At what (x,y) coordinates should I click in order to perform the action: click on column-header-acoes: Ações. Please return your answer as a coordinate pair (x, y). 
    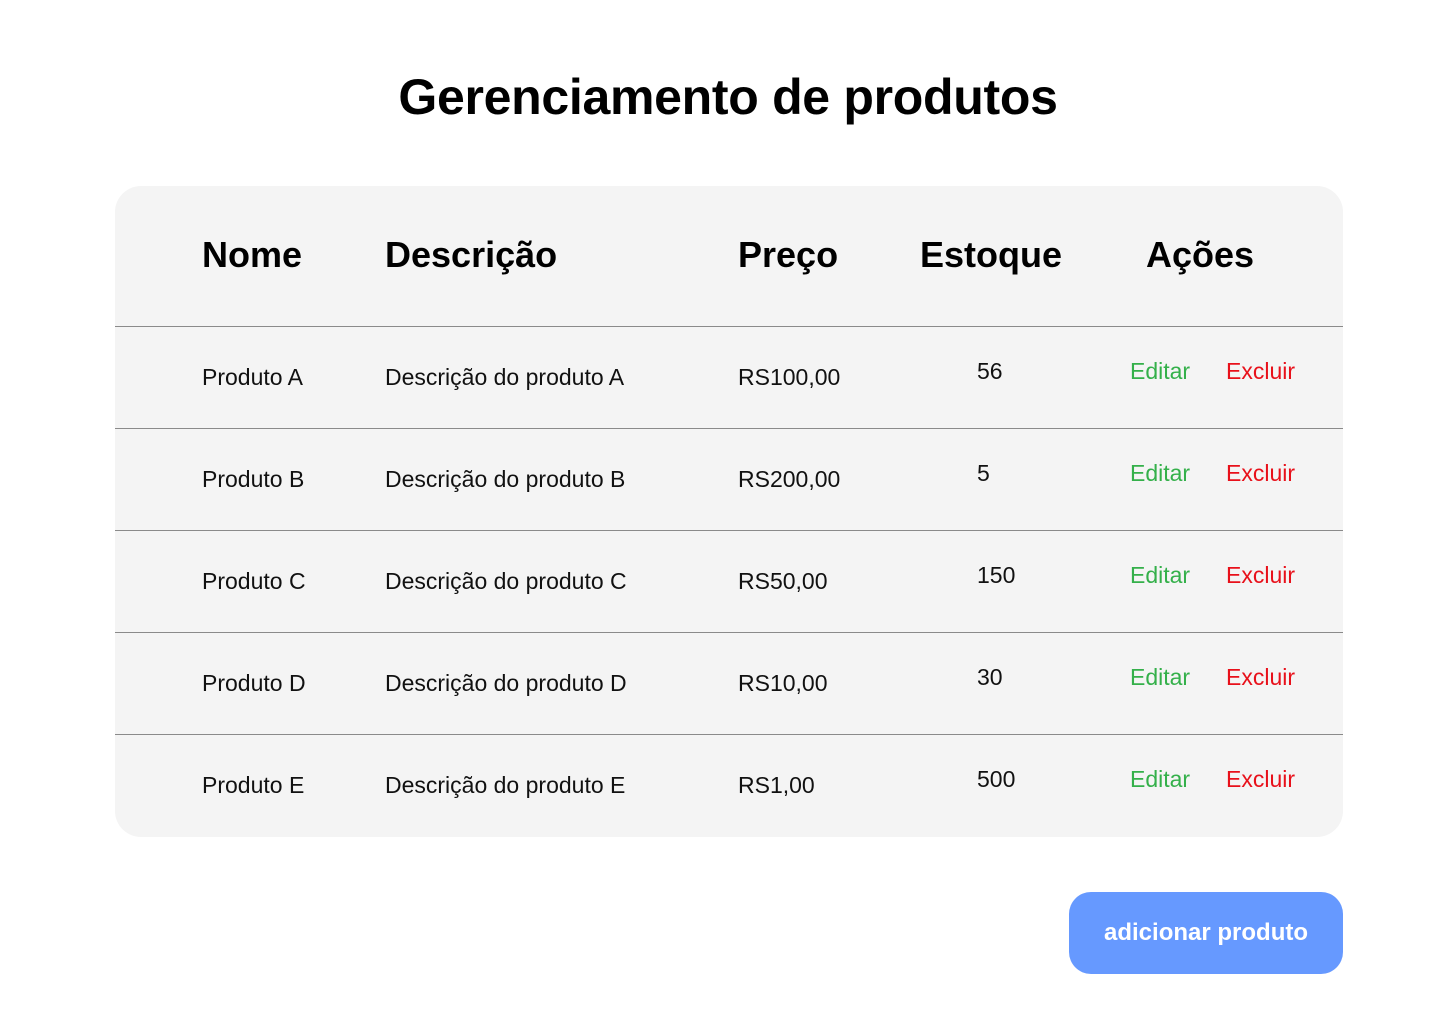
    Looking at the image, I should click on (1200, 254).